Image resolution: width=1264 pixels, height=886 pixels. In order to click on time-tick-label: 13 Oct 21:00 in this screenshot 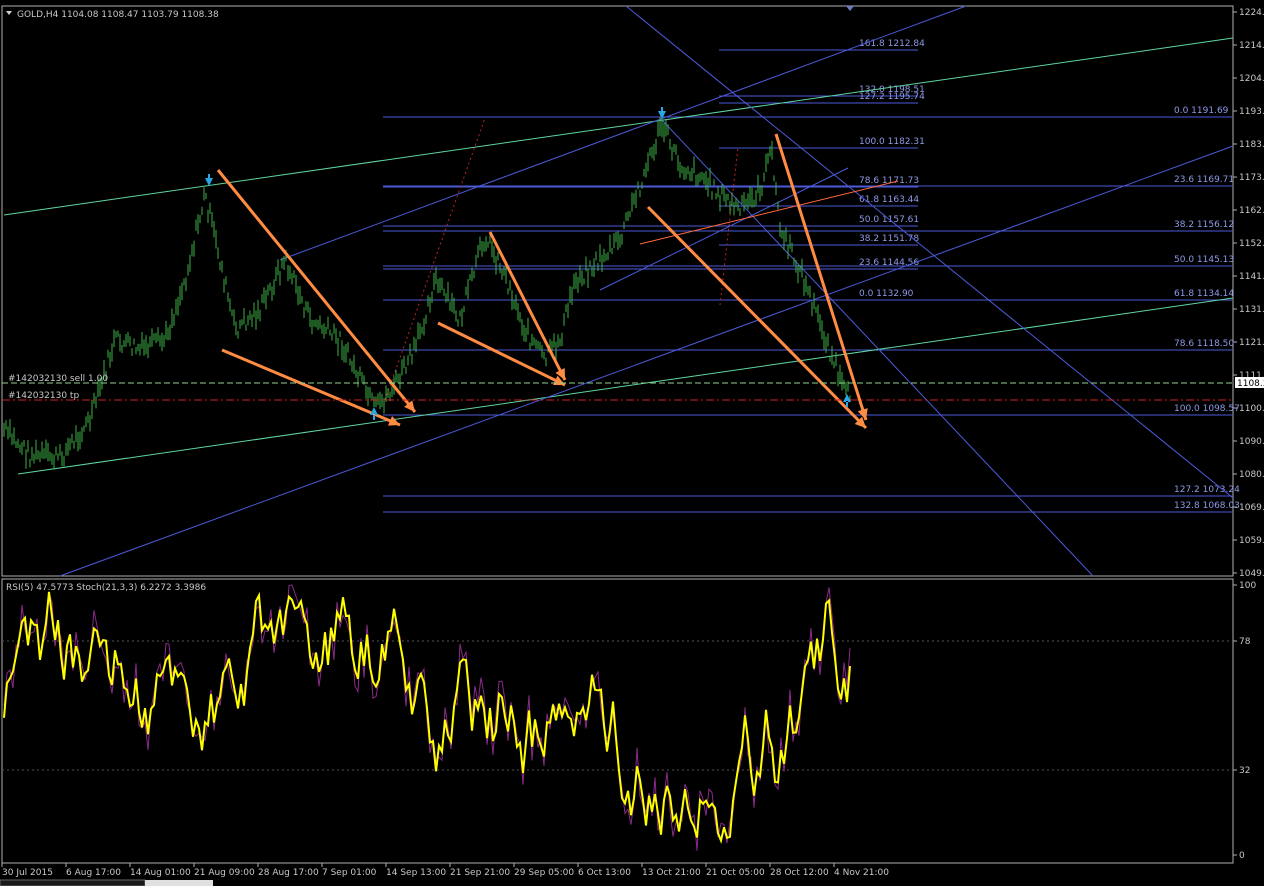, I will do `click(671, 873)`.